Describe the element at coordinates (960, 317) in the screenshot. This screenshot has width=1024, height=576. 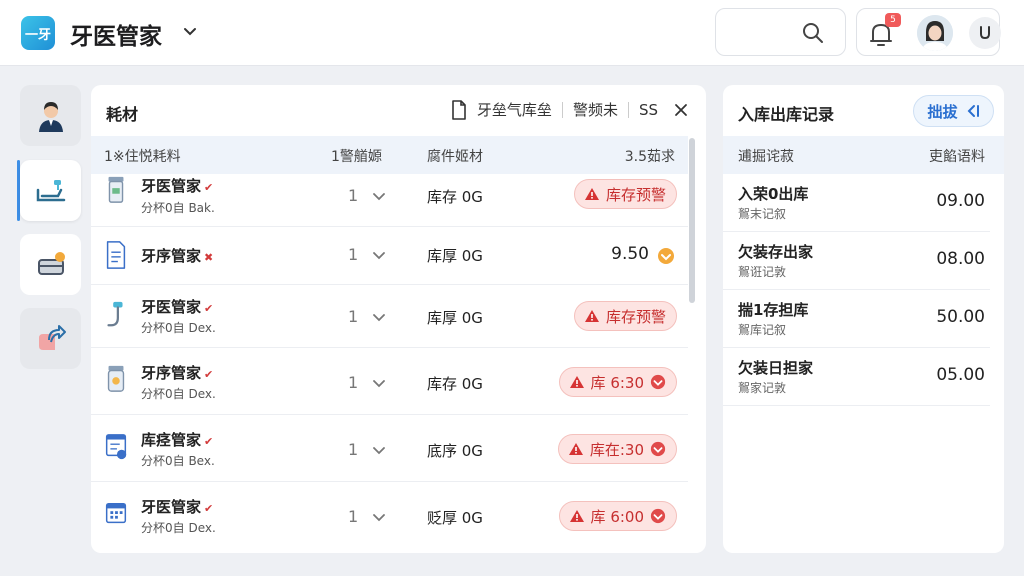
I see `record-value: 50.00` at that location.